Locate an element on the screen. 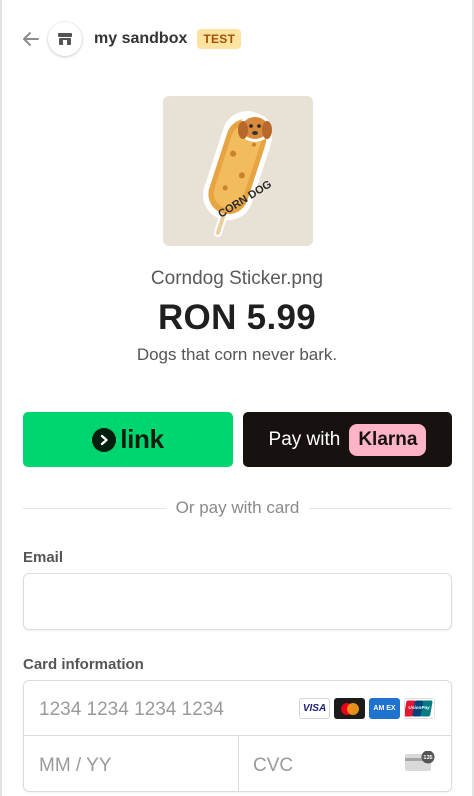 Image resolution: width=474 pixels, height=796 pixels. product-description: Dogs that corn never bark. is located at coordinates (237, 354).